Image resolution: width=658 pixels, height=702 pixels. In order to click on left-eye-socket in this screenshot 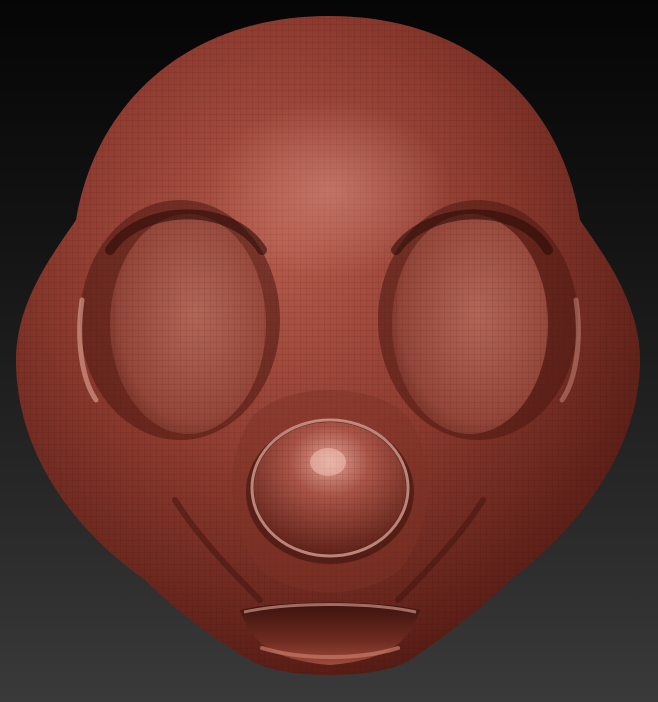, I will do `click(178, 320)`.